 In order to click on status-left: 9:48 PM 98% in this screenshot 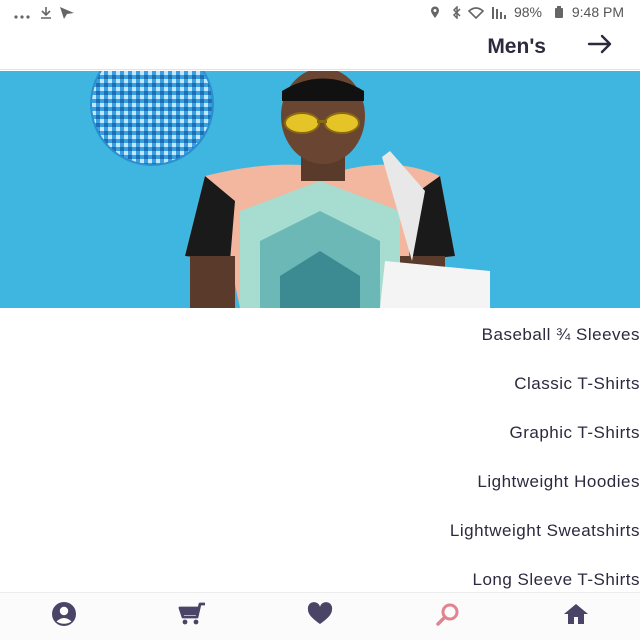, I will do `click(525, 12)`.